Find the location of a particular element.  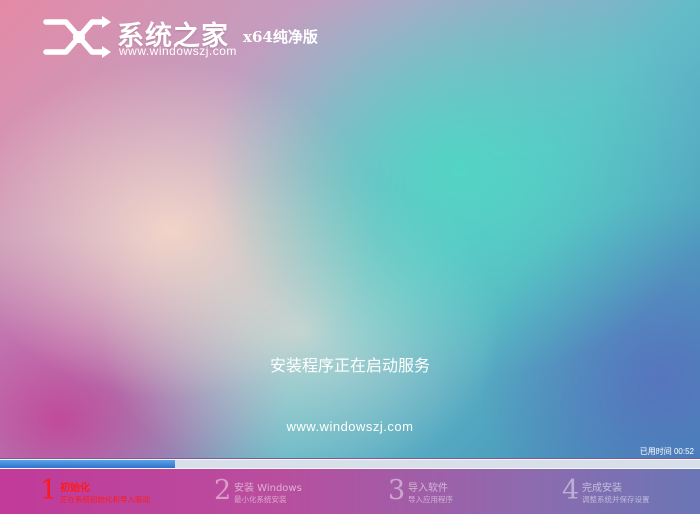

step-title: 完成安装 is located at coordinates (602, 488).